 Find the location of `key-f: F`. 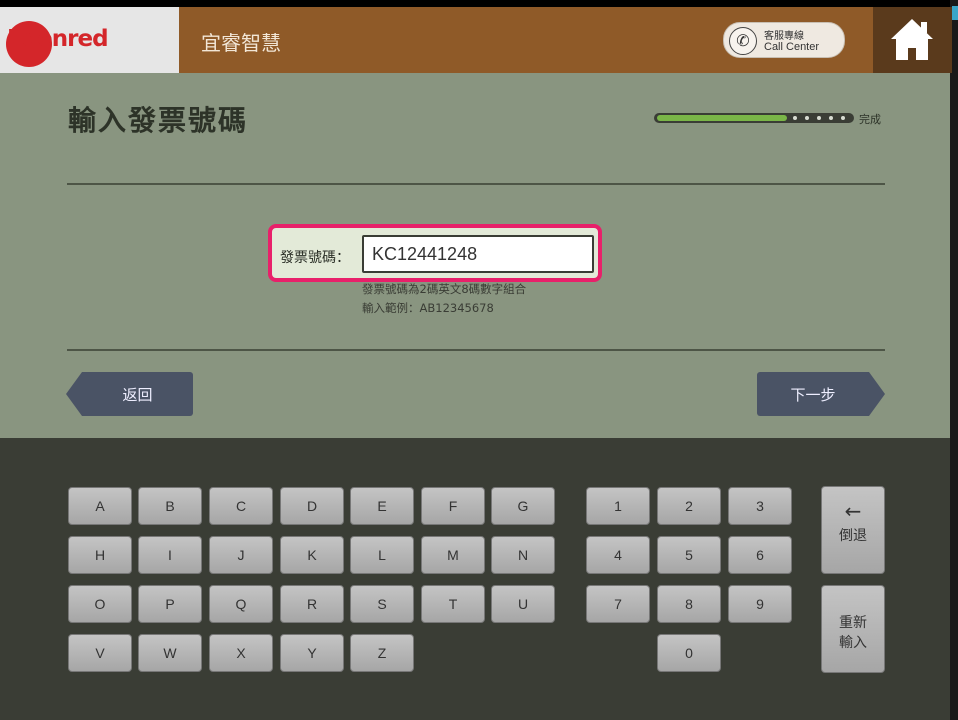

key-f: F is located at coordinates (453, 506).